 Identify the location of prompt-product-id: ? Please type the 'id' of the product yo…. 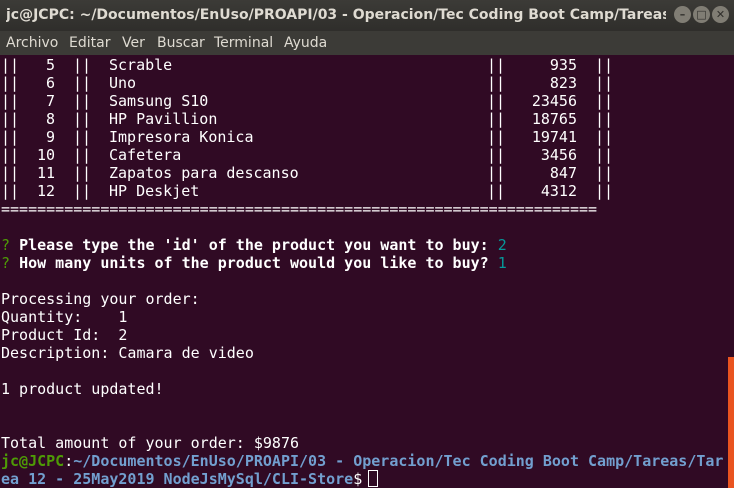
(254, 245).